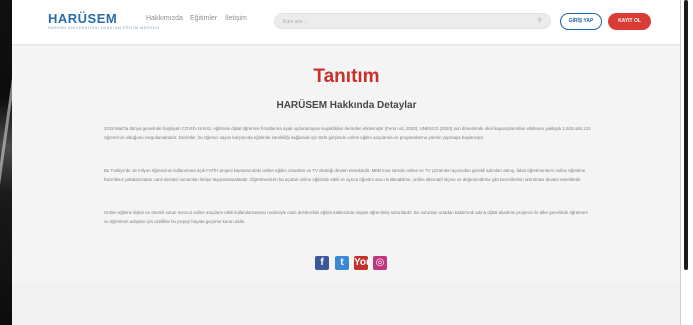 This screenshot has width=693, height=325. Describe the element at coordinates (346, 76) in the screenshot. I see `page-title: Tanıtım` at that location.